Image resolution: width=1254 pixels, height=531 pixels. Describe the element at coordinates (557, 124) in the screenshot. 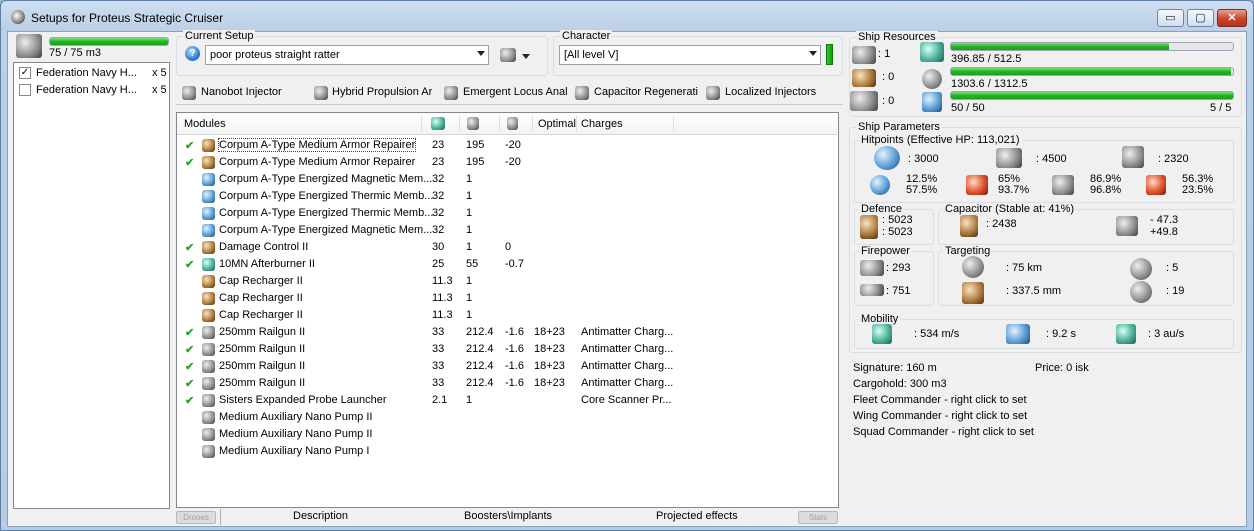

I see `col-optimal: Optimal` at that location.